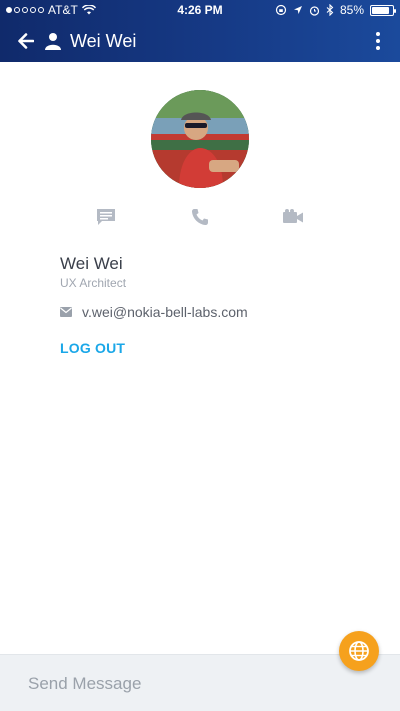  Describe the element at coordinates (335, 10) in the screenshot. I see `status-right: 85%` at that location.